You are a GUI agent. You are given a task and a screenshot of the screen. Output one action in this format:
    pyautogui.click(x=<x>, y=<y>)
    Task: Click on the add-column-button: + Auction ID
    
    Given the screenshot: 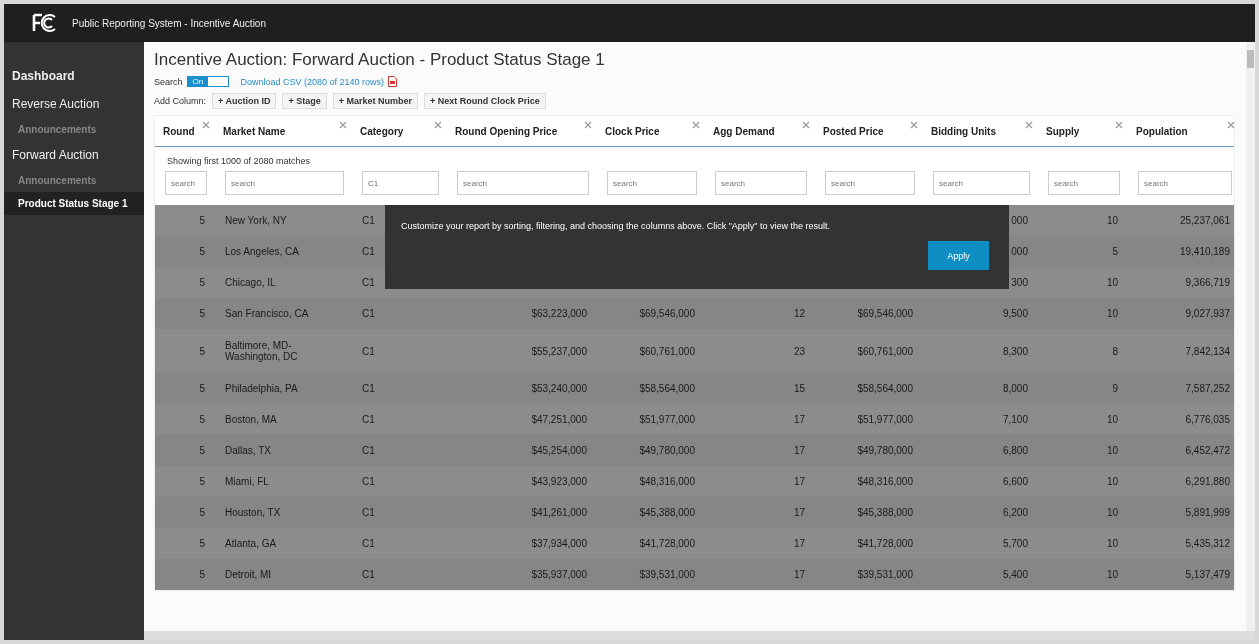 What is the action you would take?
    pyautogui.click(x=244, y=101)
    